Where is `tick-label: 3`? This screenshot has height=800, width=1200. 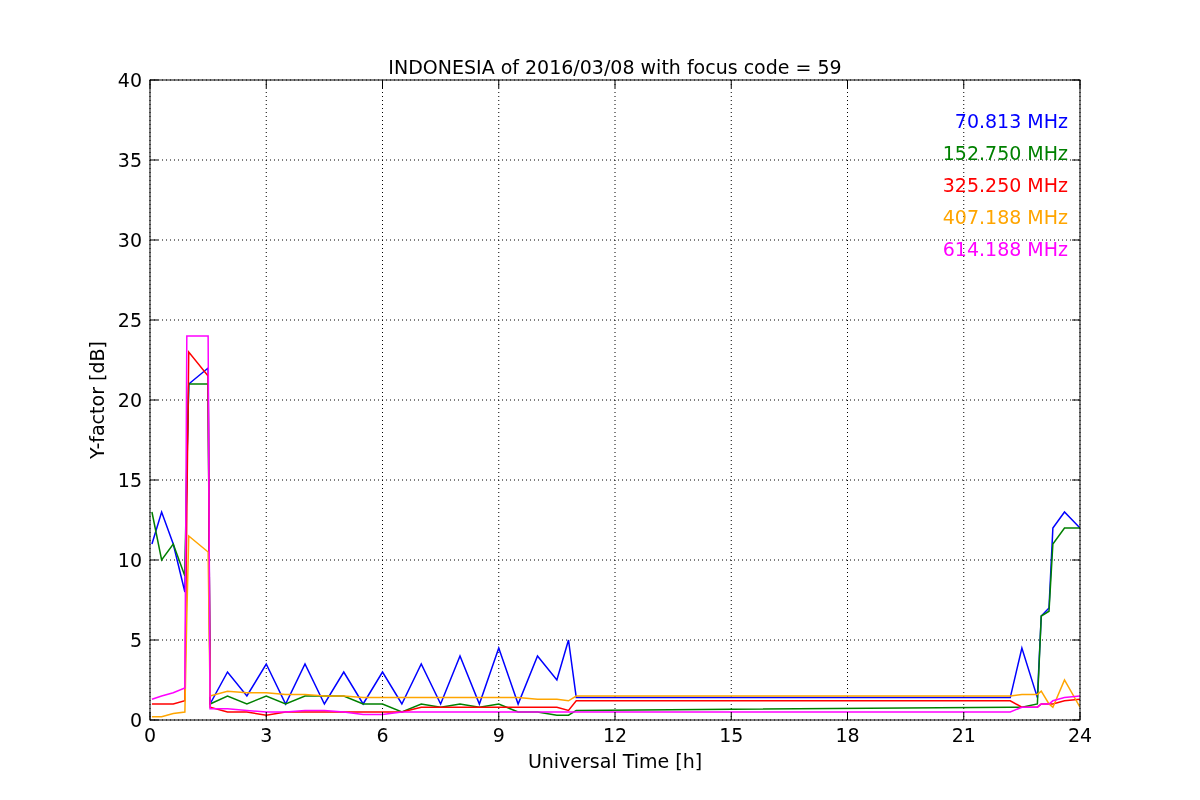
tick-label: 3 is located at coordinates (266, 735).